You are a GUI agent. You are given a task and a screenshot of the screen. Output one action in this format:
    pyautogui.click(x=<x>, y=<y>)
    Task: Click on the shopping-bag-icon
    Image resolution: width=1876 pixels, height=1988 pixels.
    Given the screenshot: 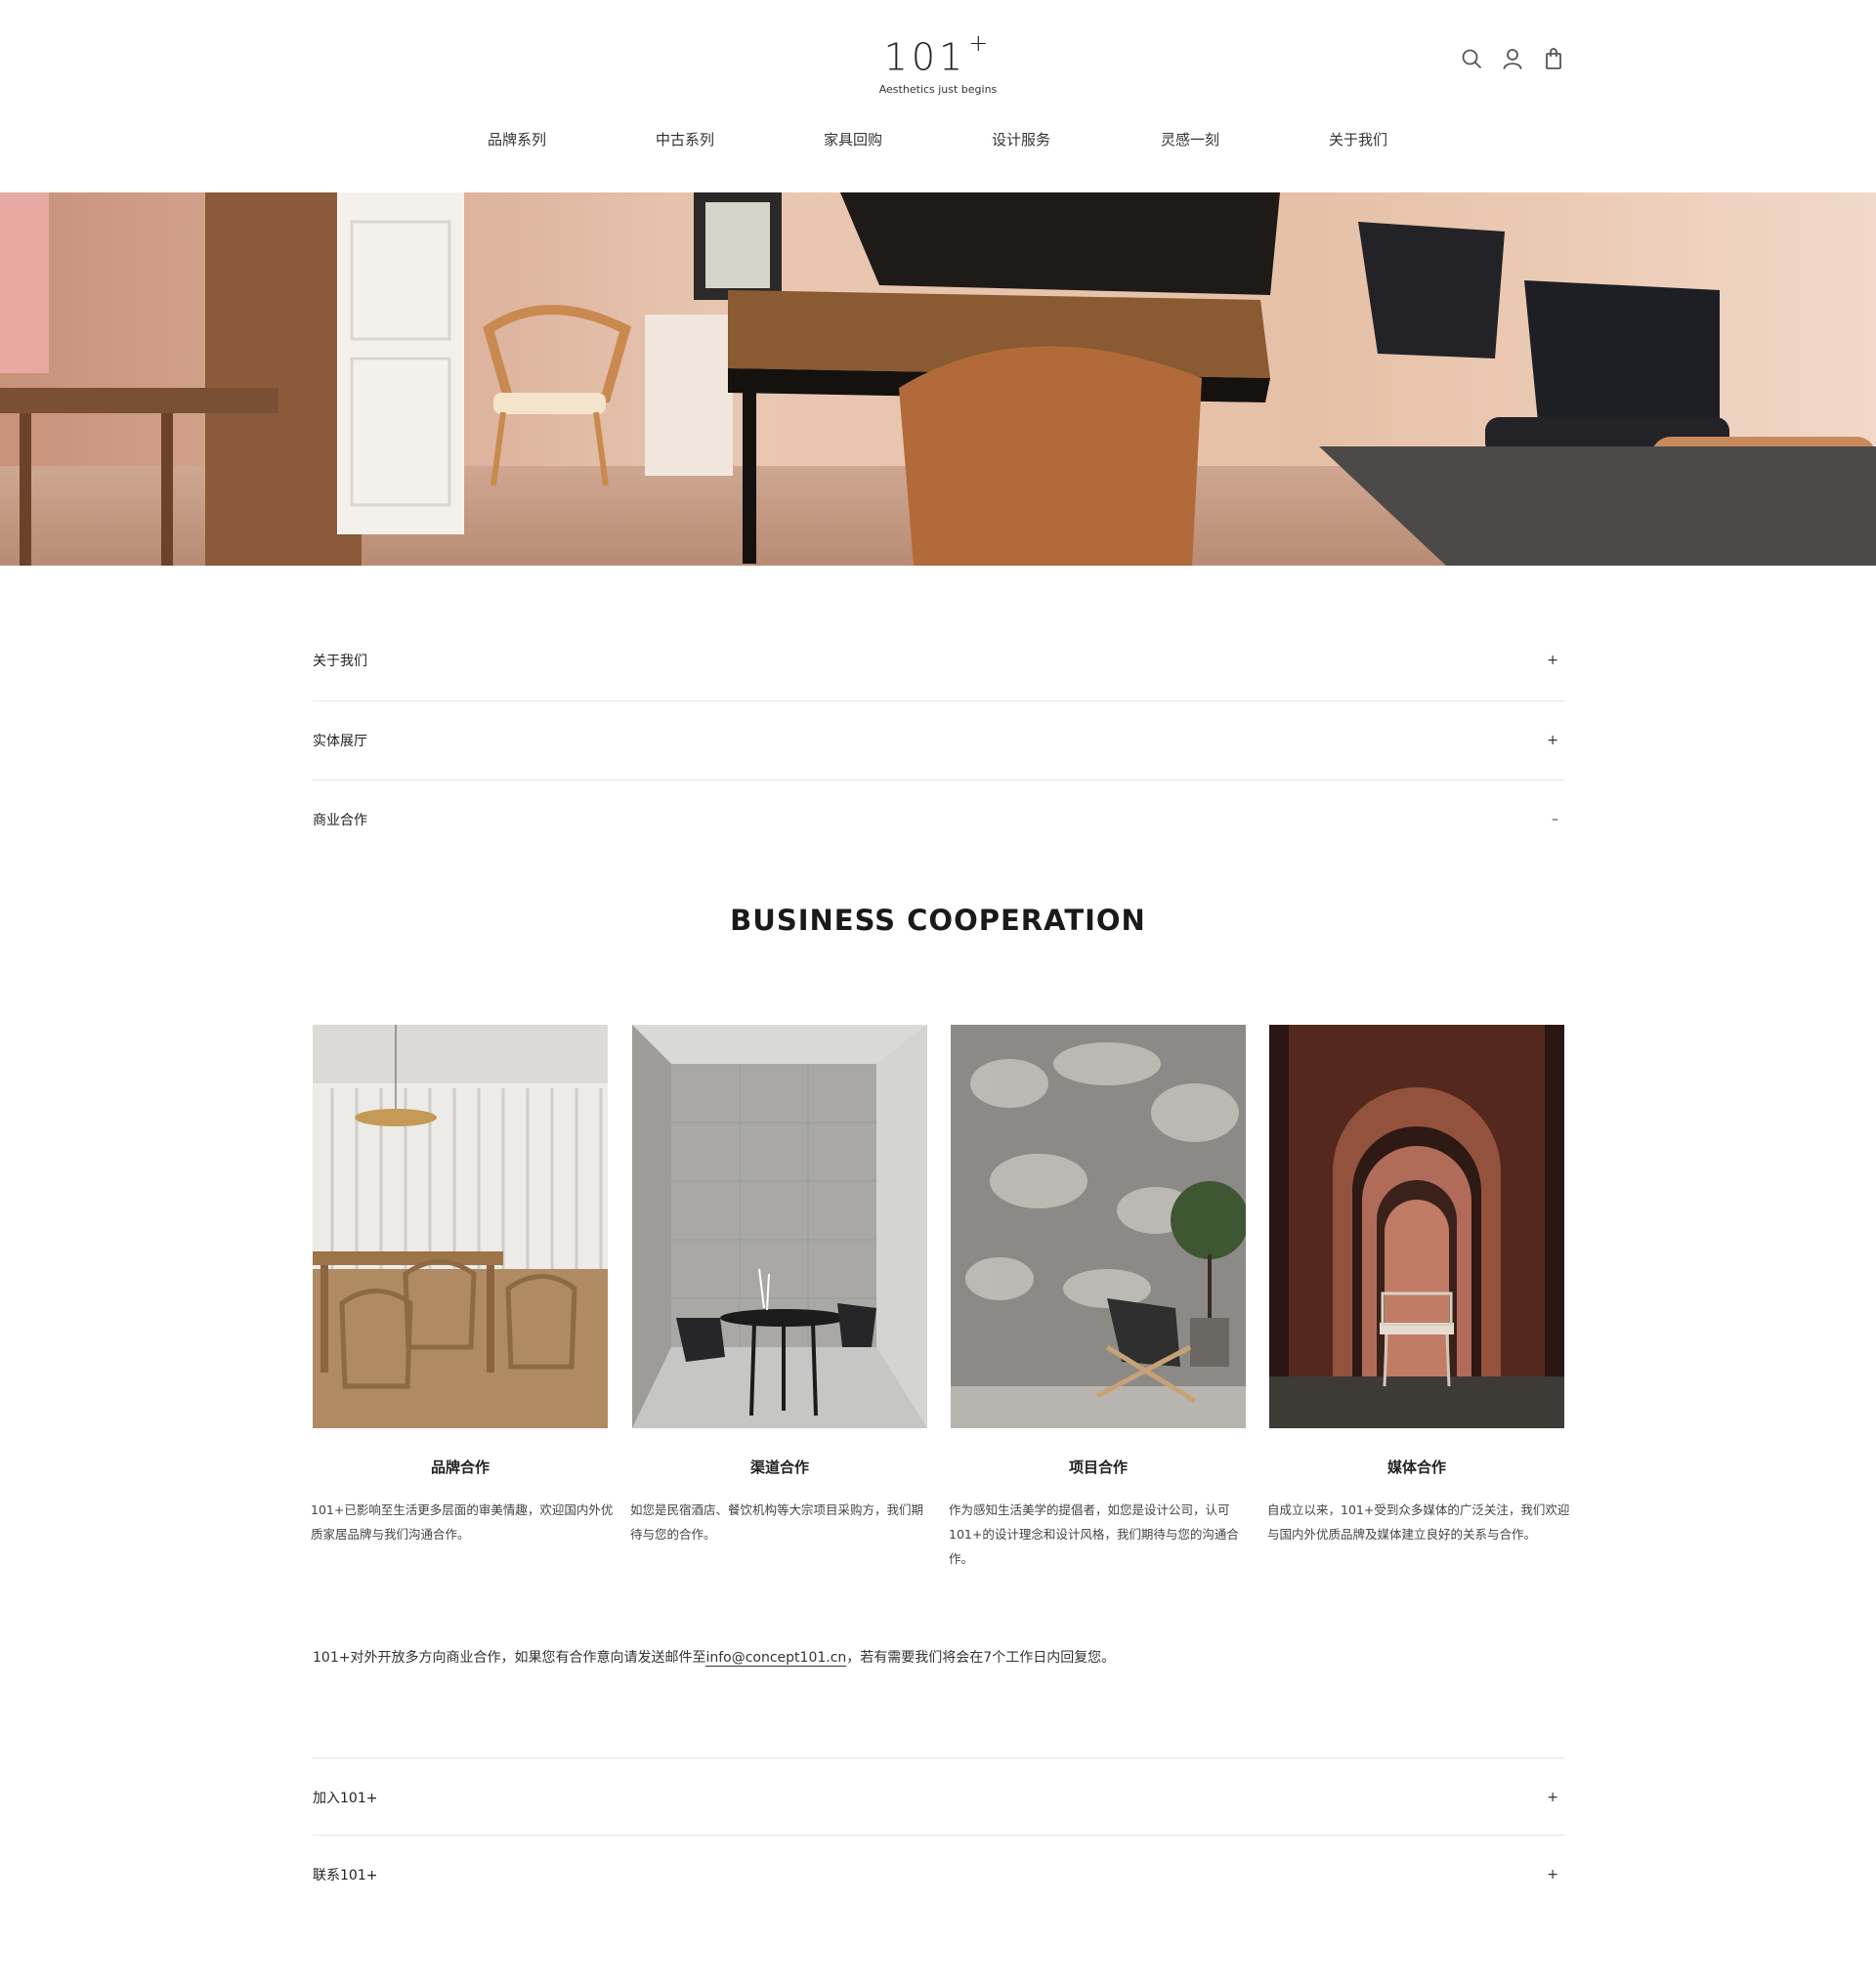 What is the action you would take?
    pyautogui.click(x=1553, y=58)
    